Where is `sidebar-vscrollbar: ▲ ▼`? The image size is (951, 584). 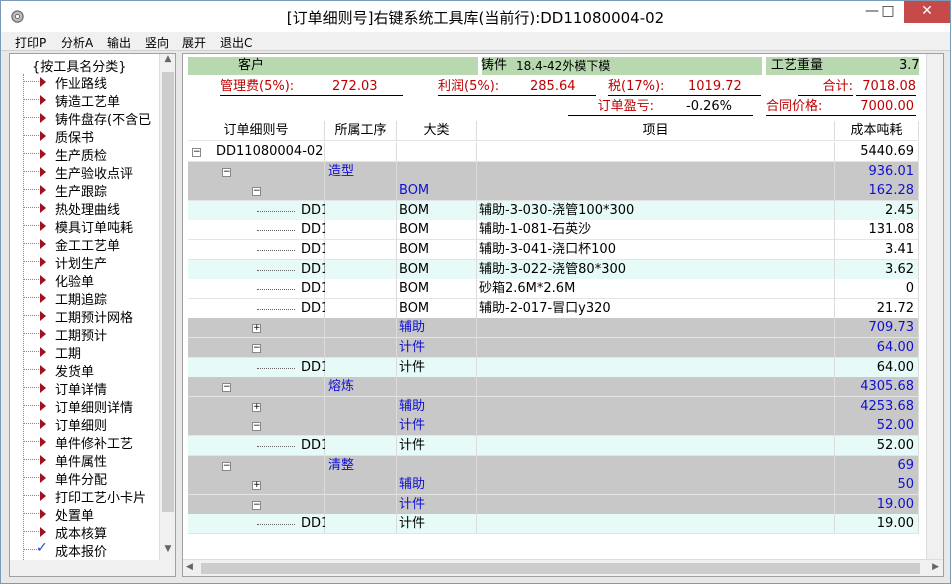 sidebar-vscrollbar: ▲ ▼ is located at coordinates (167, 315).